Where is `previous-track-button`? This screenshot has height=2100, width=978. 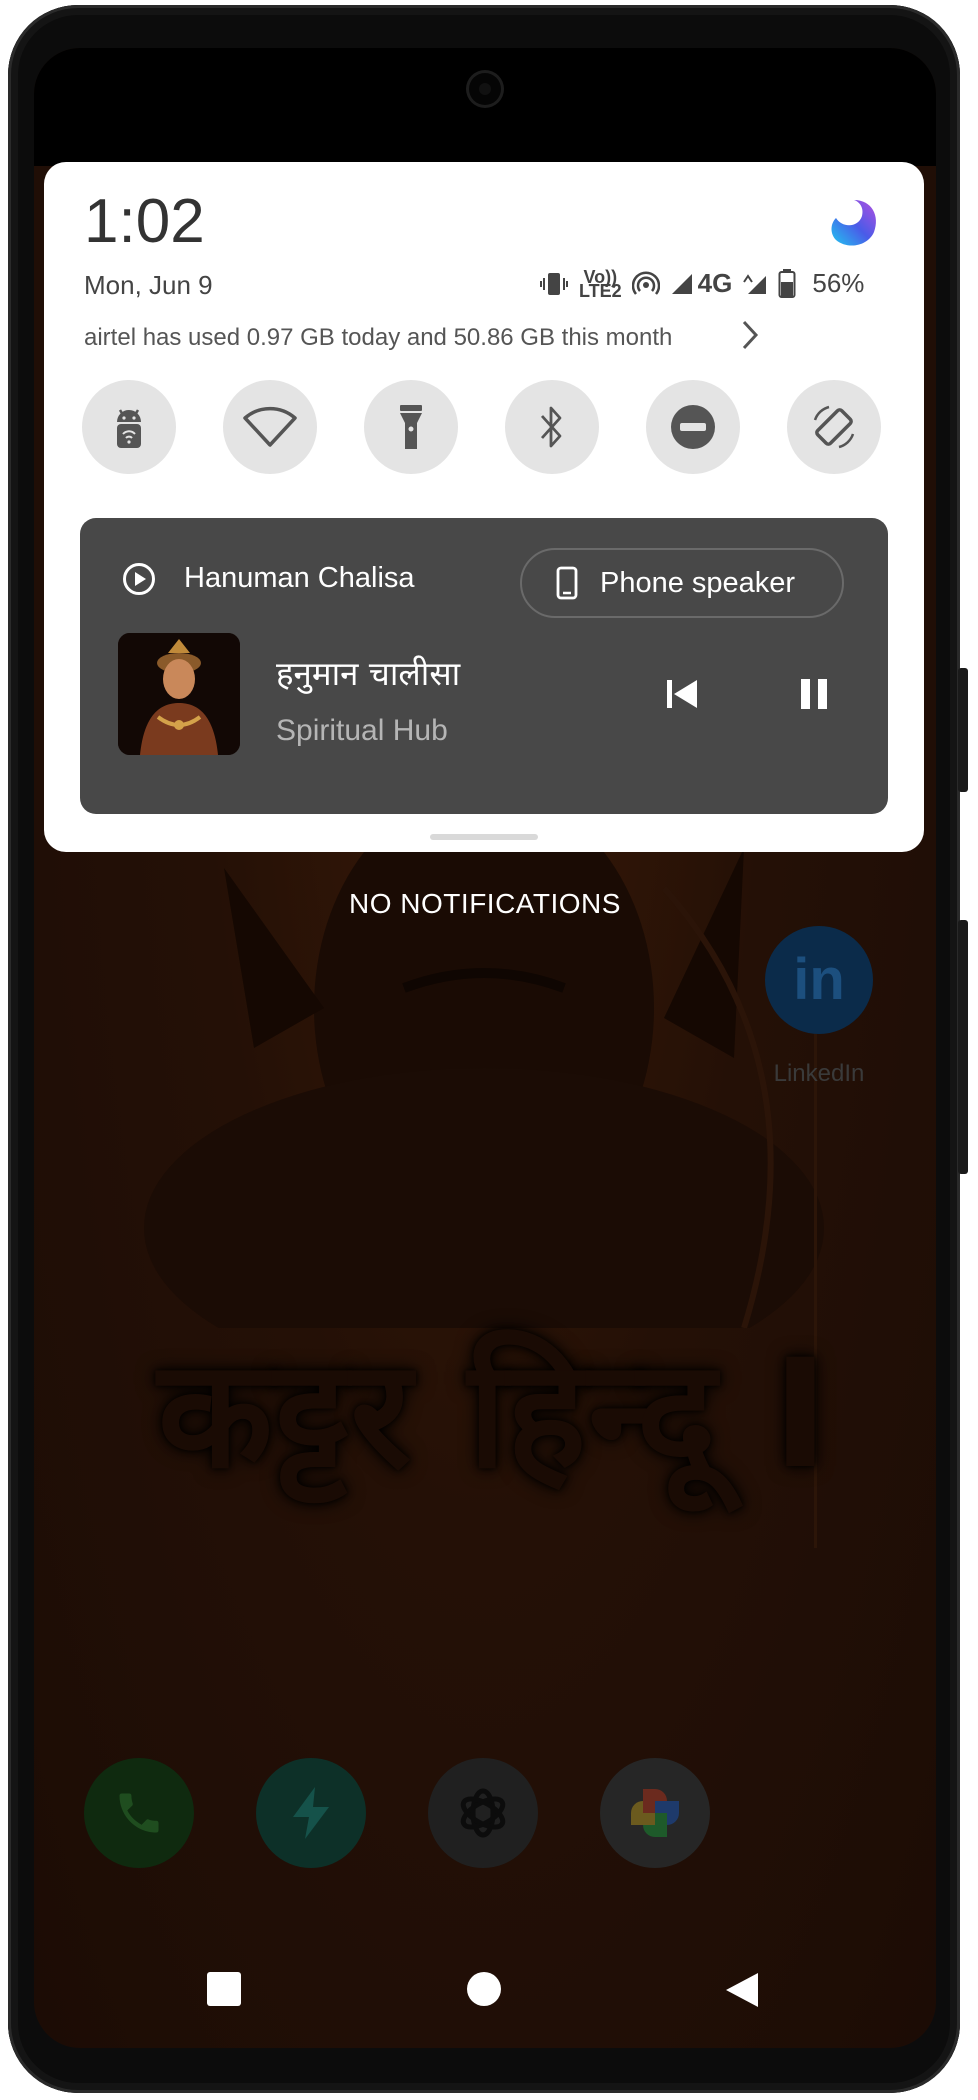 previous-track-button is located at coordinates (682, 696).